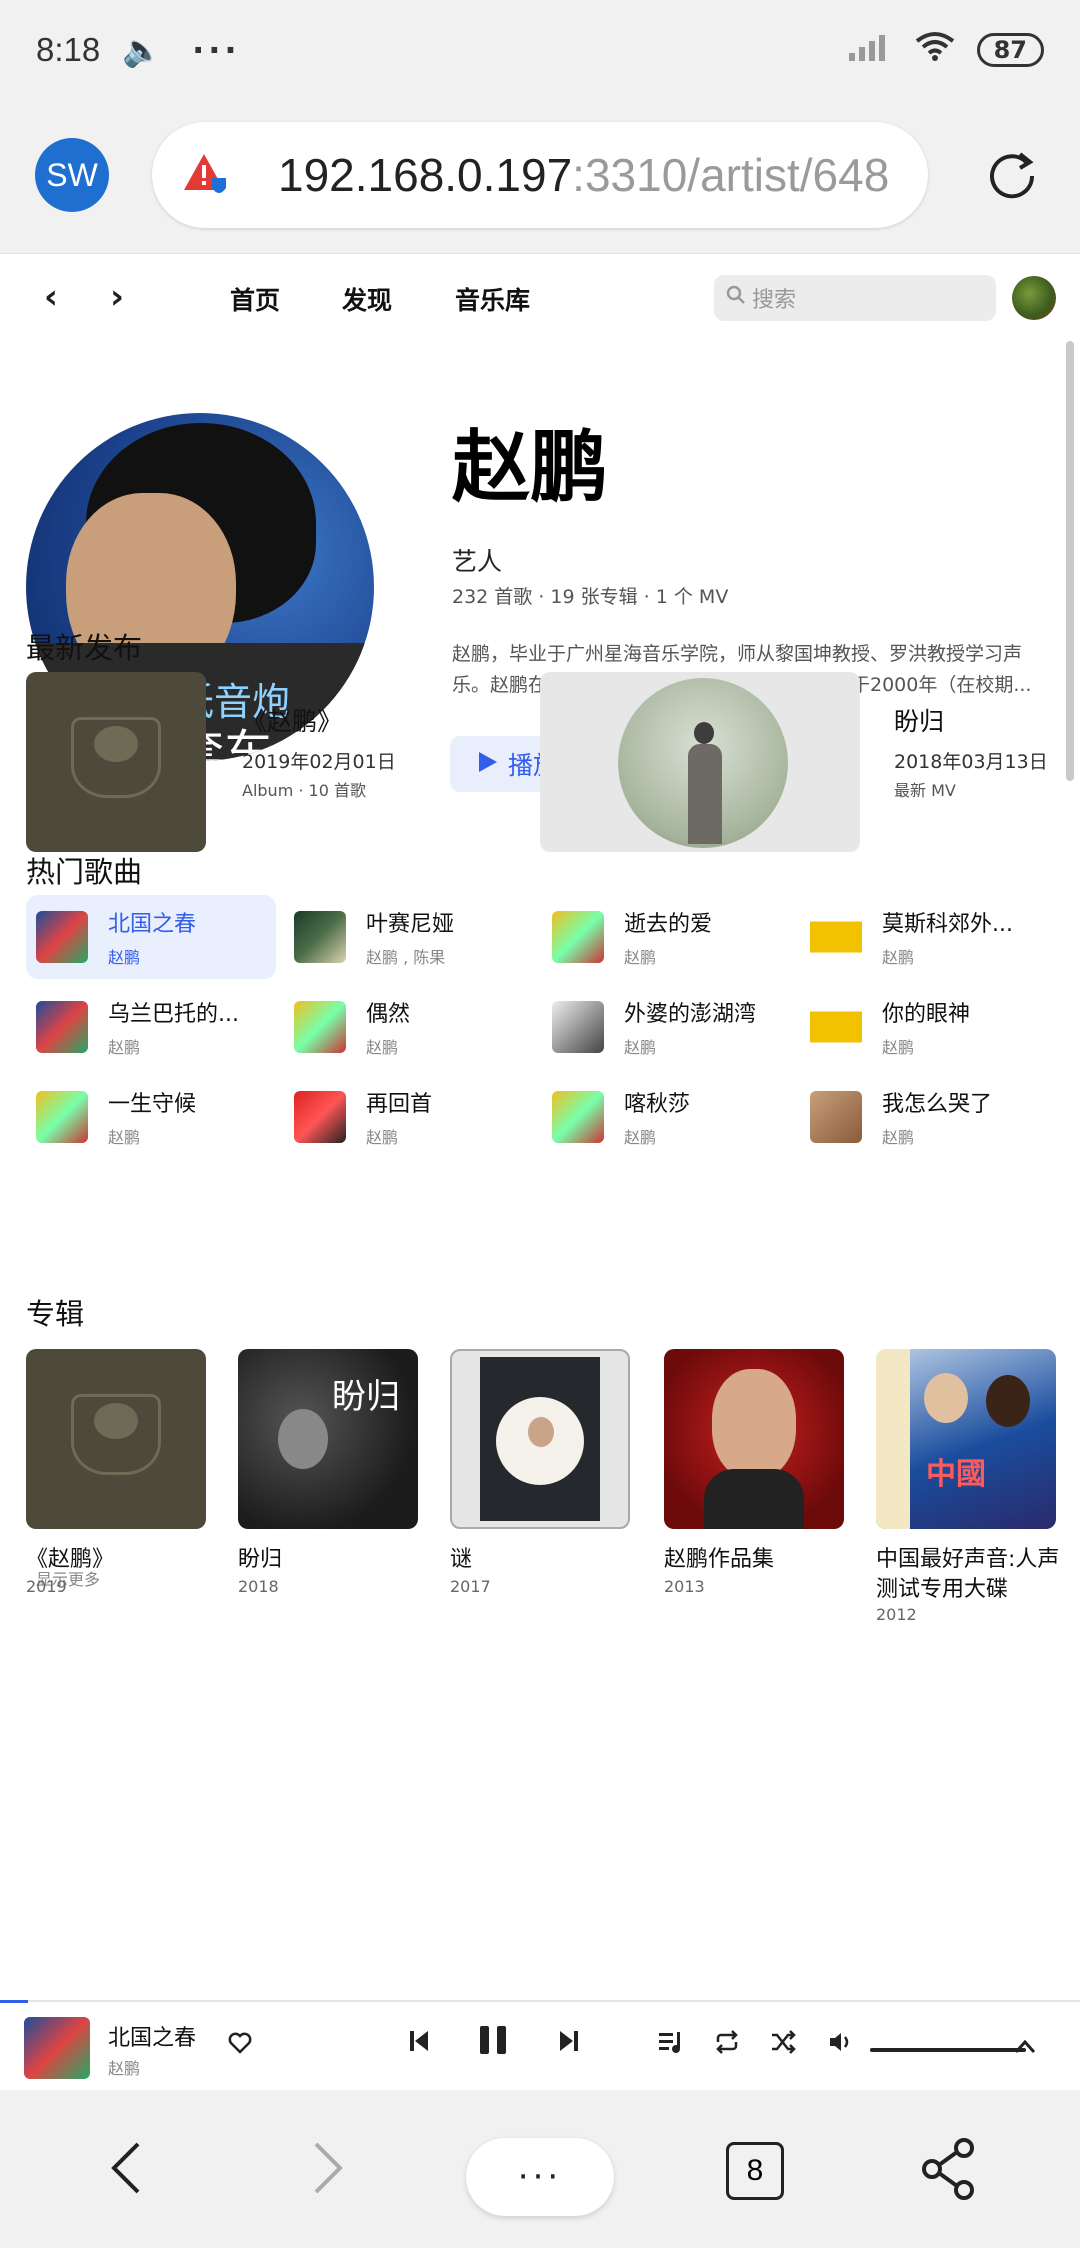 This screenshot has height=2248, width=1080. I want to click on volume-icon: 🔈, so click(142, 50).